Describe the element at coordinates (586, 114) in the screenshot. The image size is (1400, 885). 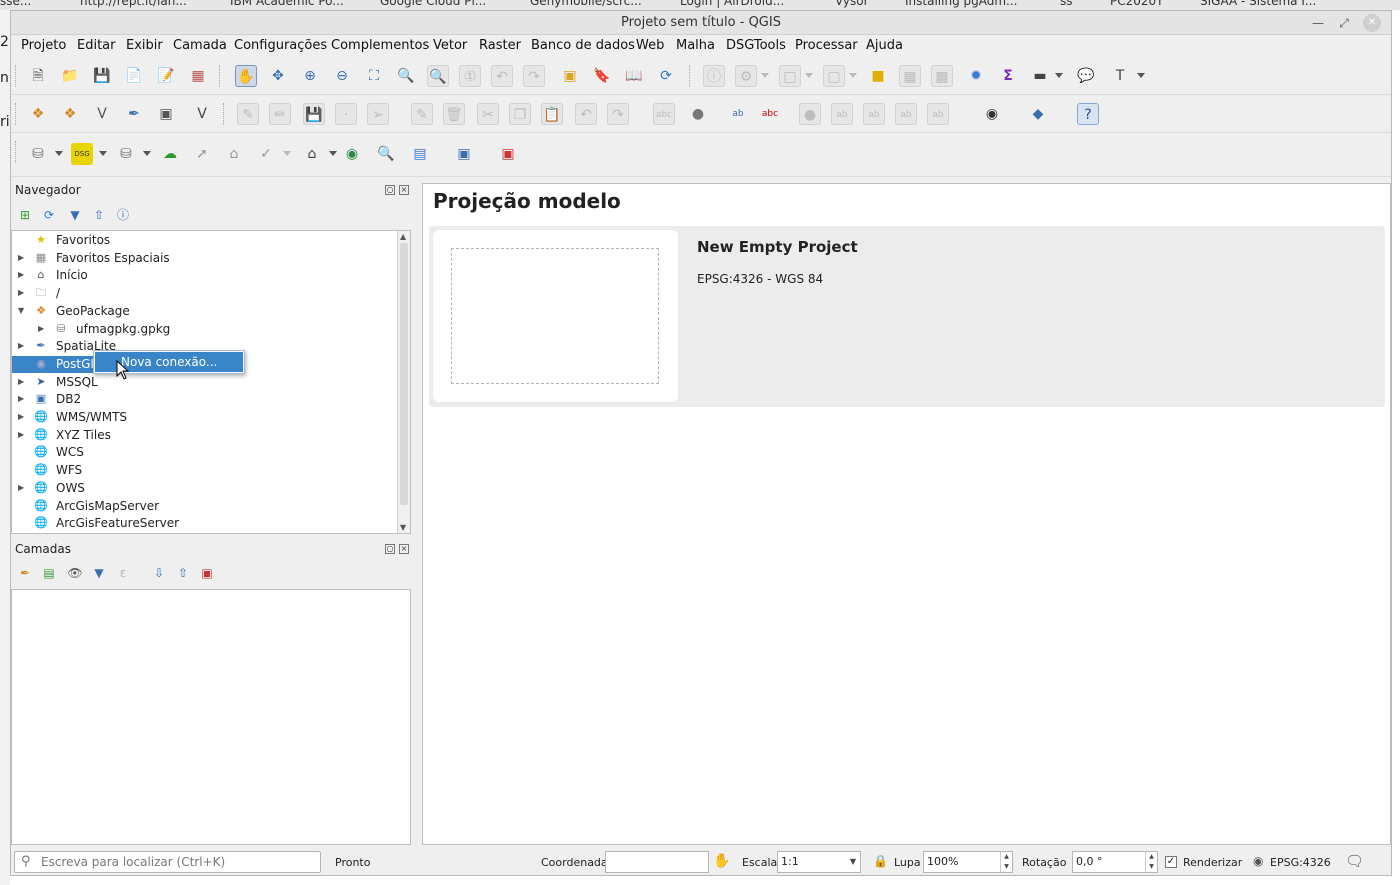
I see `undo-icon: ↶` at that location.